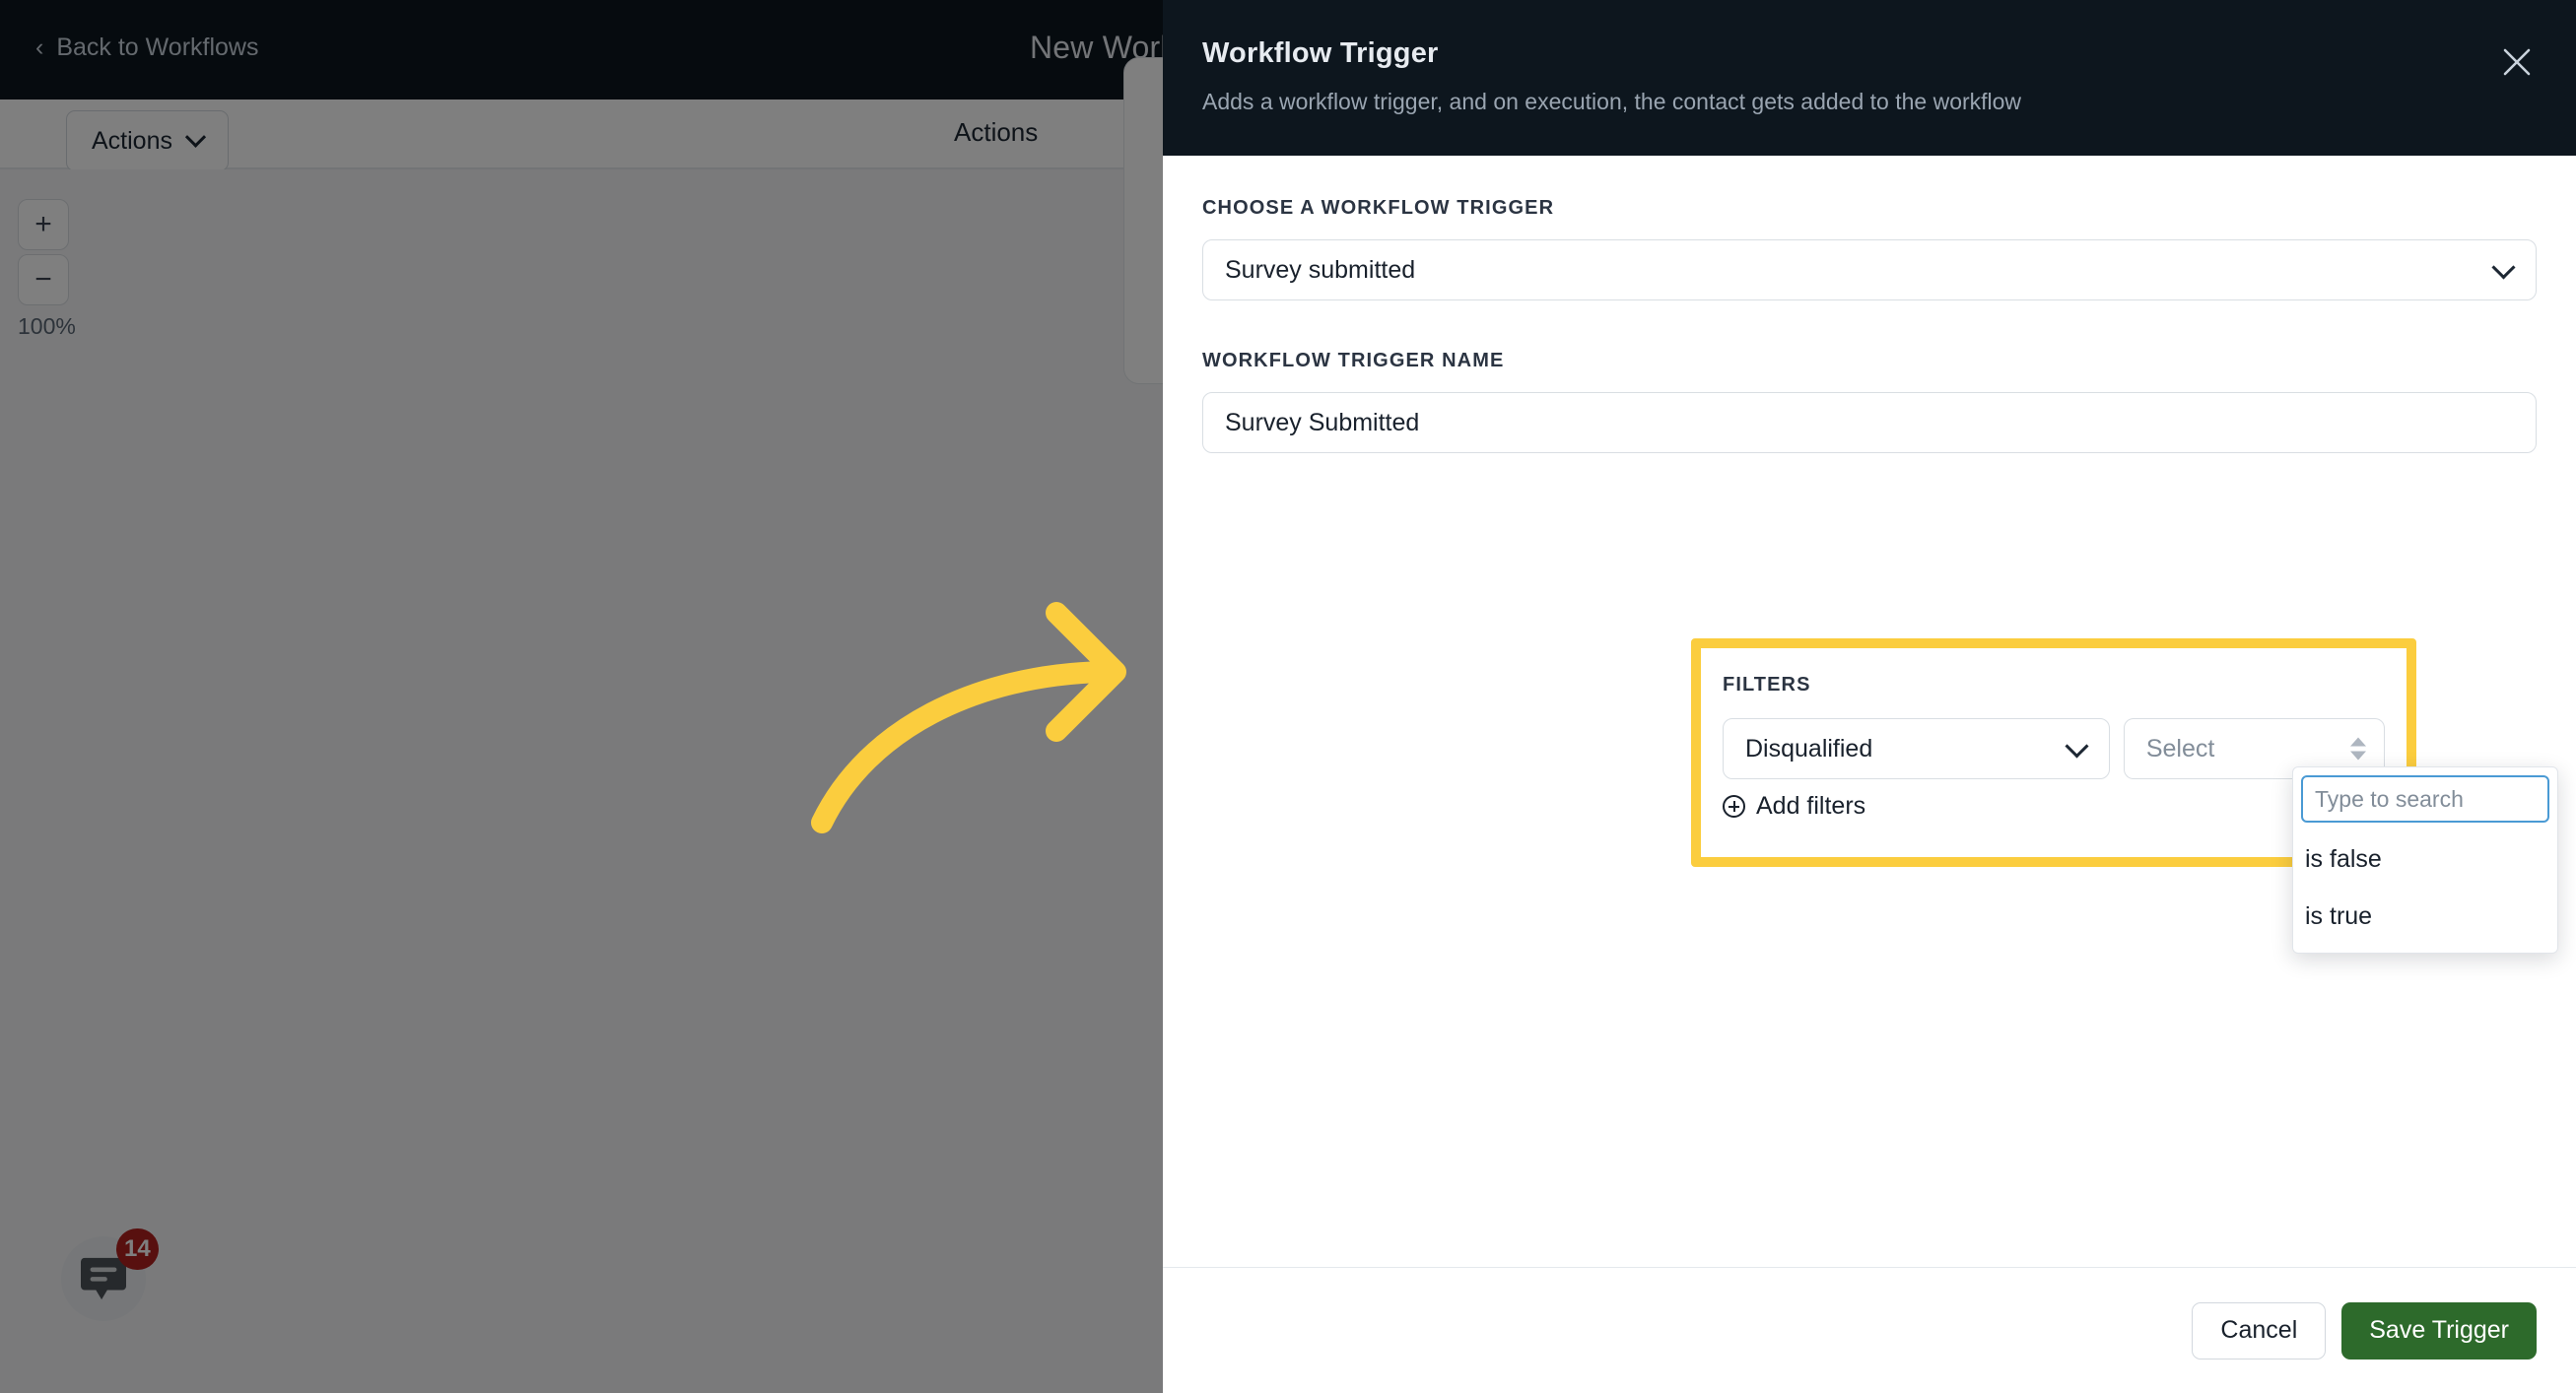  What do you see at coordinates (1767, 685) in the screenshot?
I see `filters-label: FILTERS` at bounding box center [1767, 685].